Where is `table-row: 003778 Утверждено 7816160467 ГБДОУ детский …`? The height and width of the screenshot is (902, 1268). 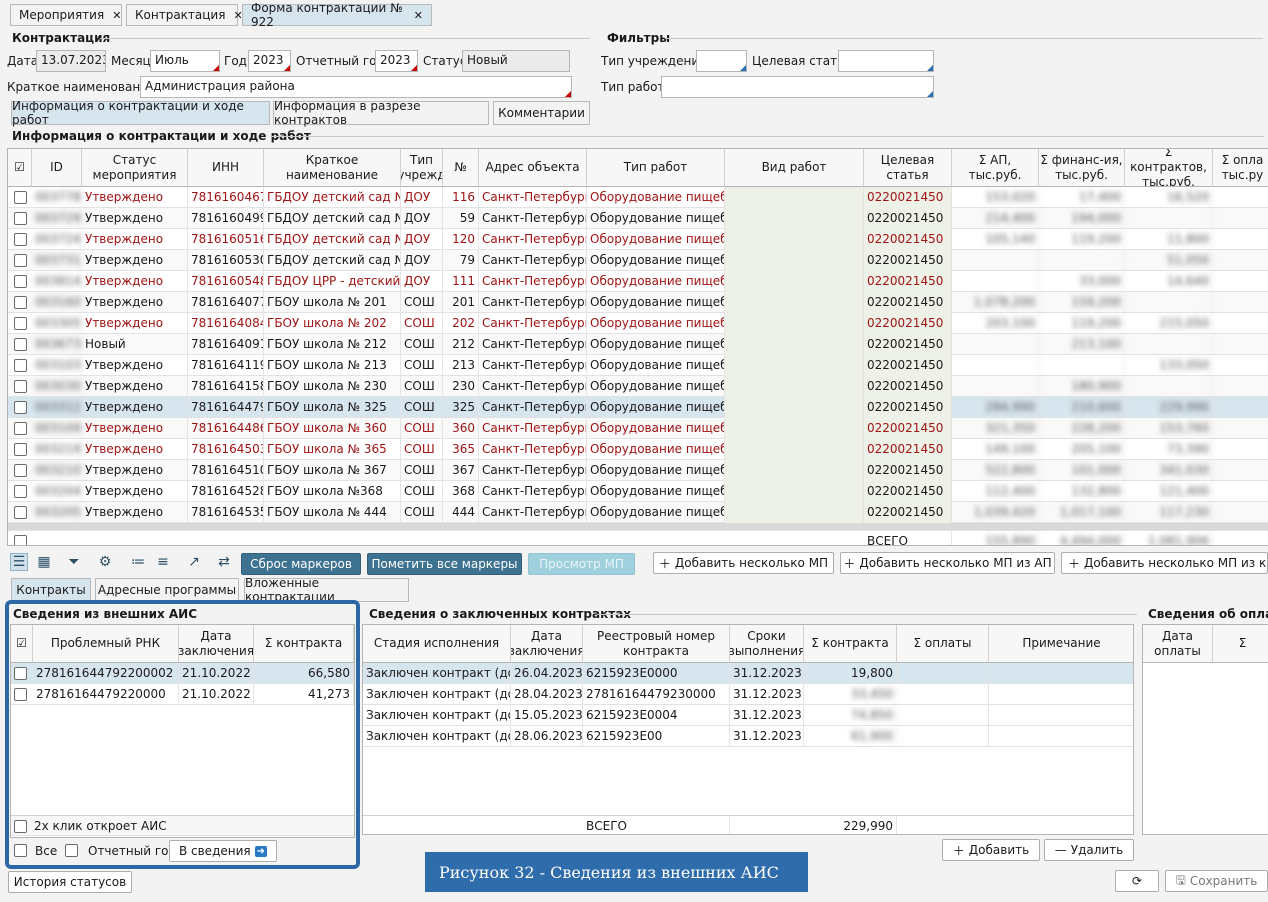 table-row: 003778 Утверждено 7816160467 ГБДОУ детский … is located at coordinates (638, 197).